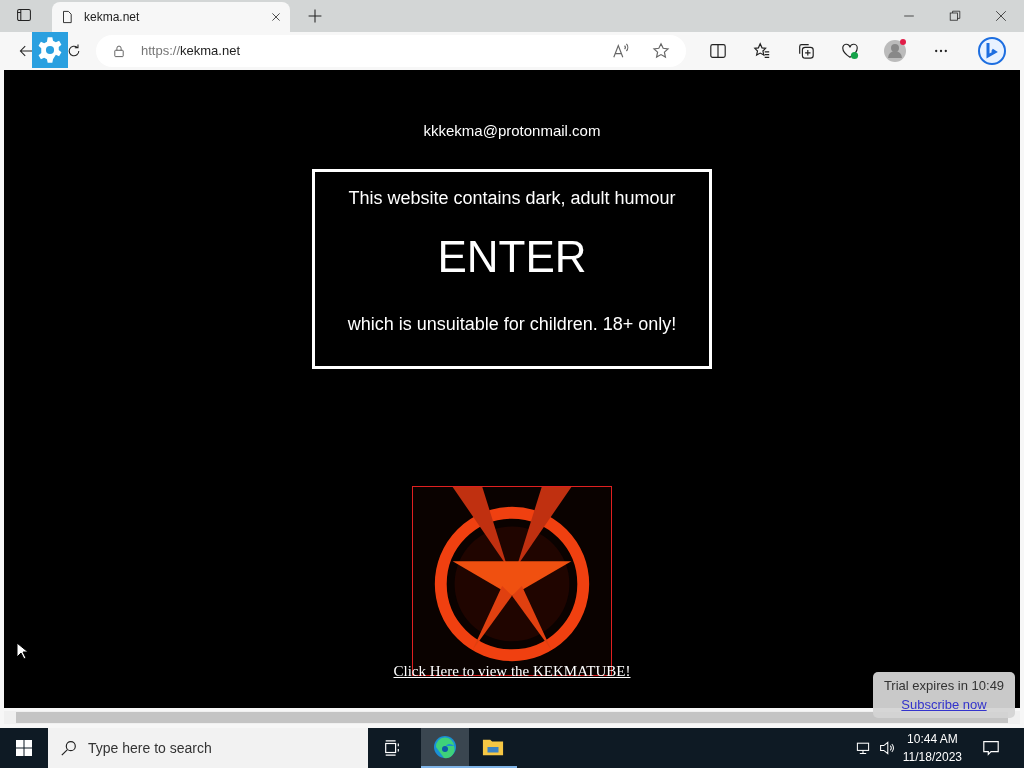 This screenshot has width=1024, height=768. Describe the element at coordinates (512, 324) in the screenshot. I see `warning-text: which is unsuitable for children. 18+ only!` at that location.